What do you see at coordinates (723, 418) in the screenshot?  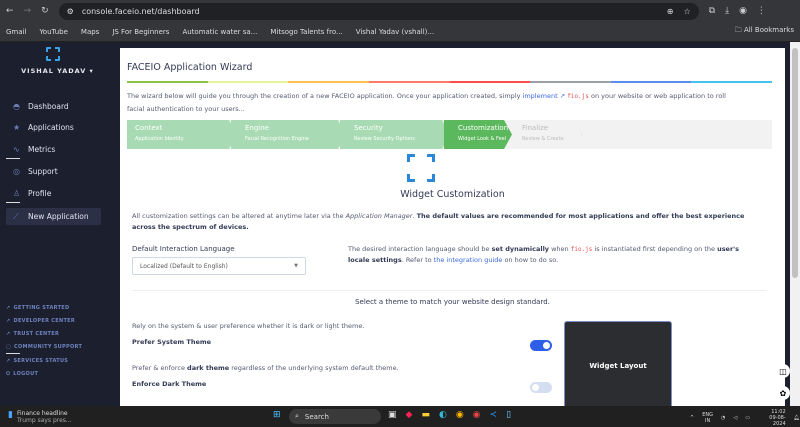 I see `wifi-icon: ◔` at bounding box center [723, 418].